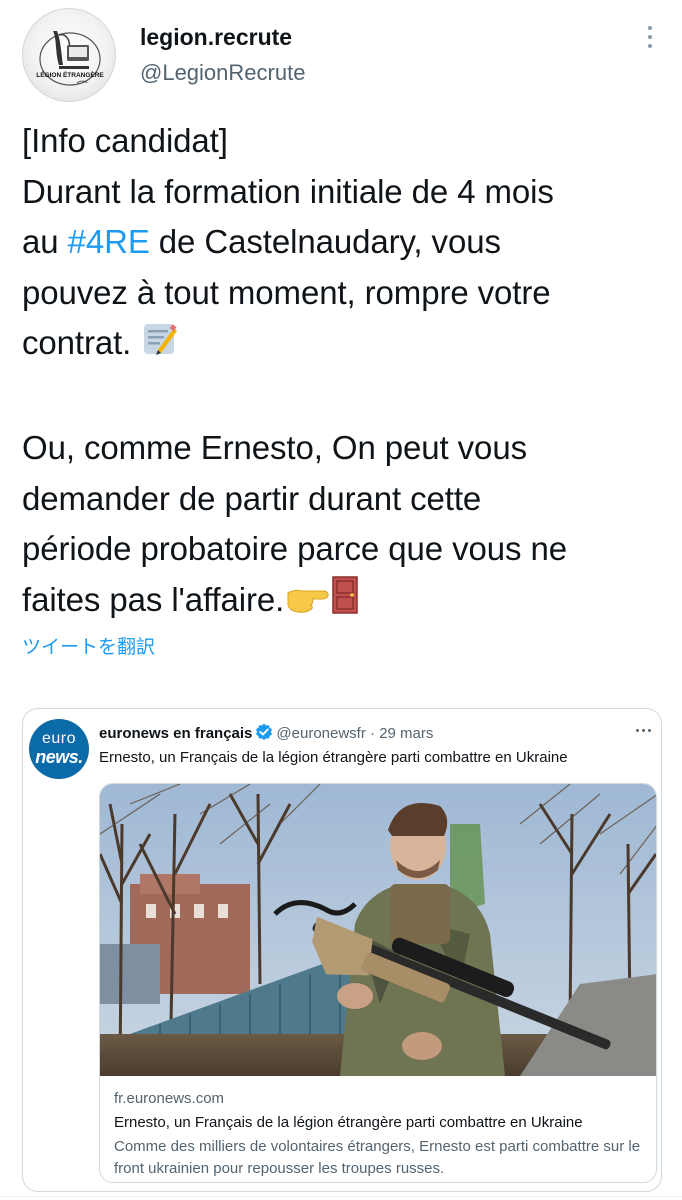  I want to click on author-handle: @LegionRecrute, so click(222, 73).